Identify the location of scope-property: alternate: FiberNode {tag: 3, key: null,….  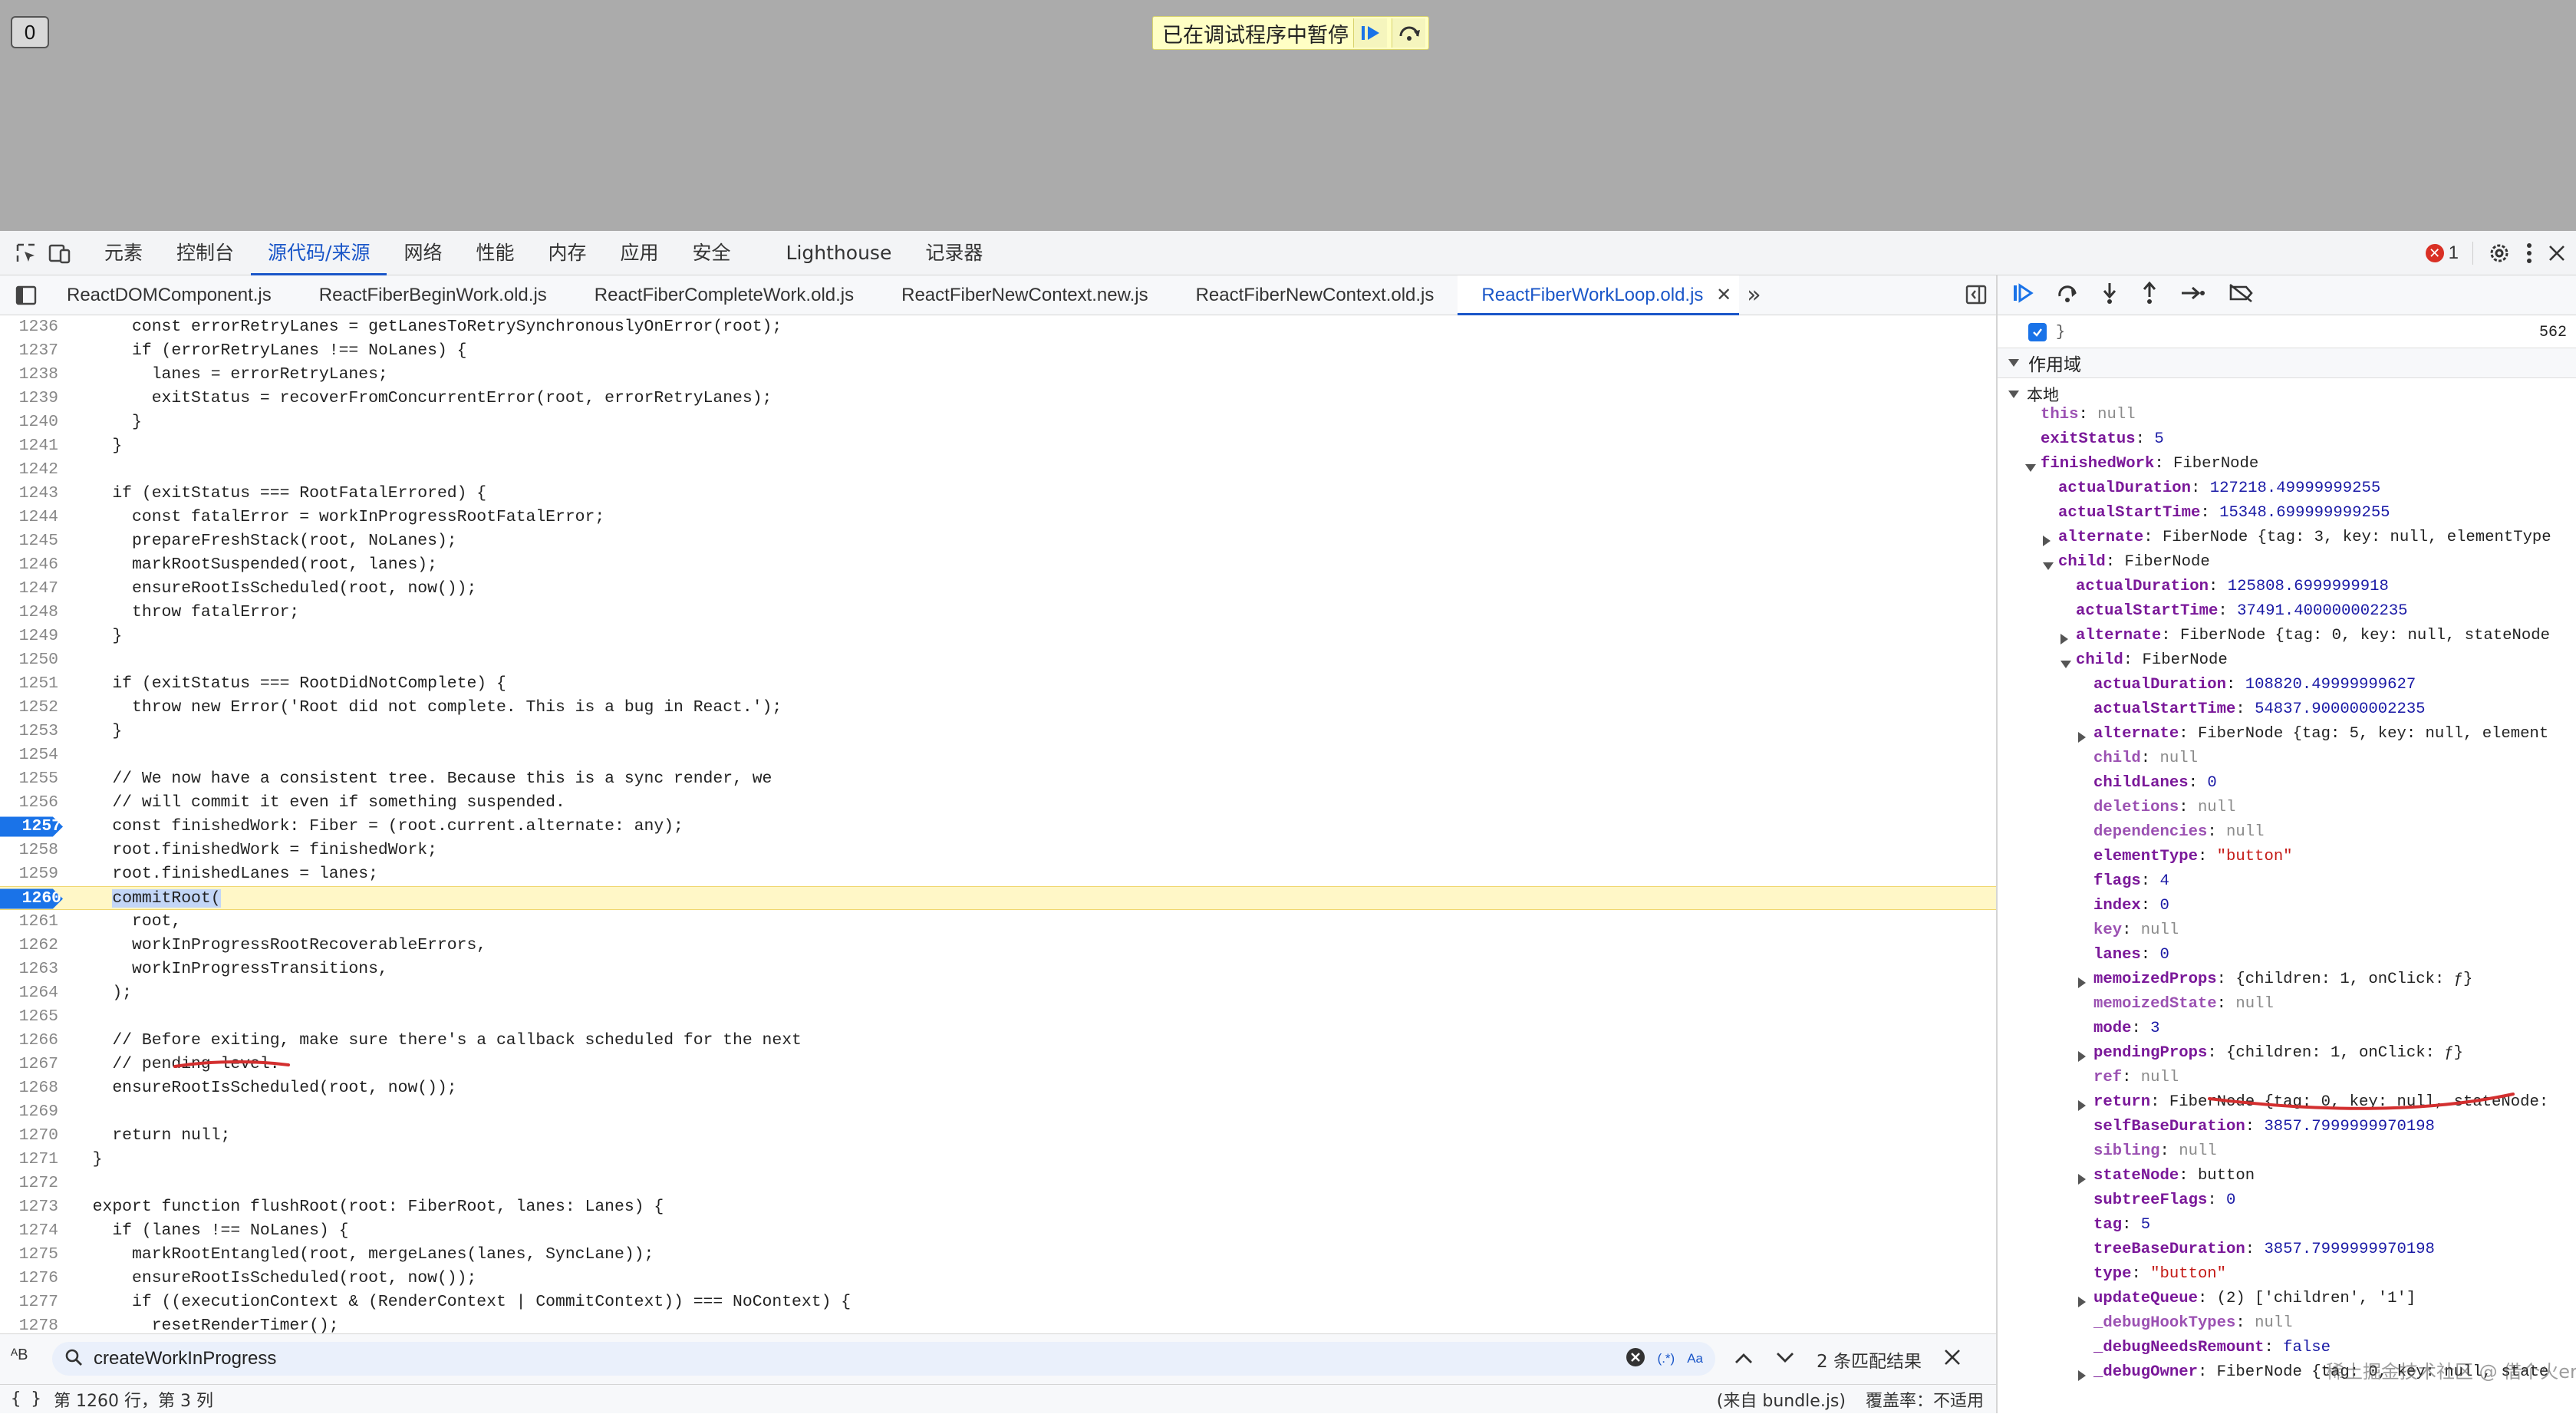
(2287, 541).